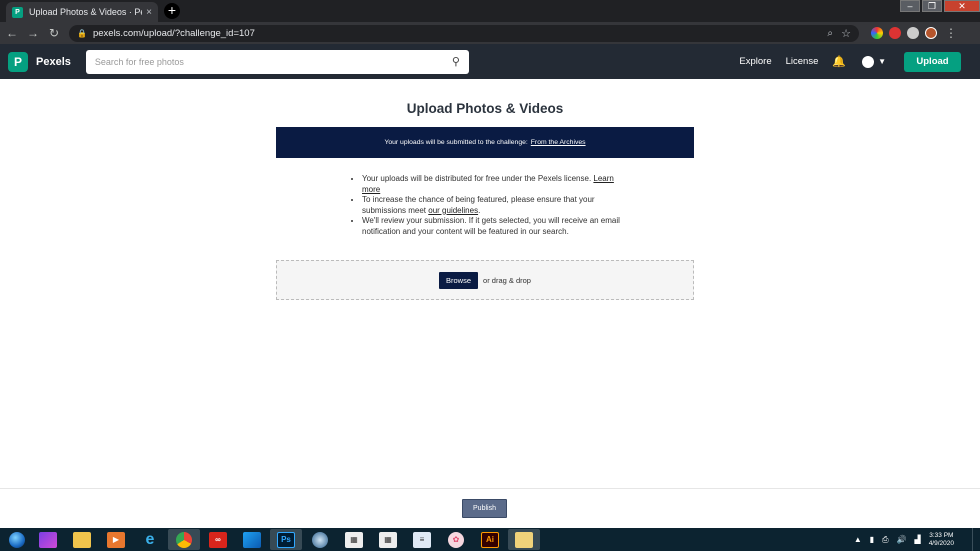 This screenshot has width=980, height=551. I want to click on search-icon: ⚲, so click(456, 61).